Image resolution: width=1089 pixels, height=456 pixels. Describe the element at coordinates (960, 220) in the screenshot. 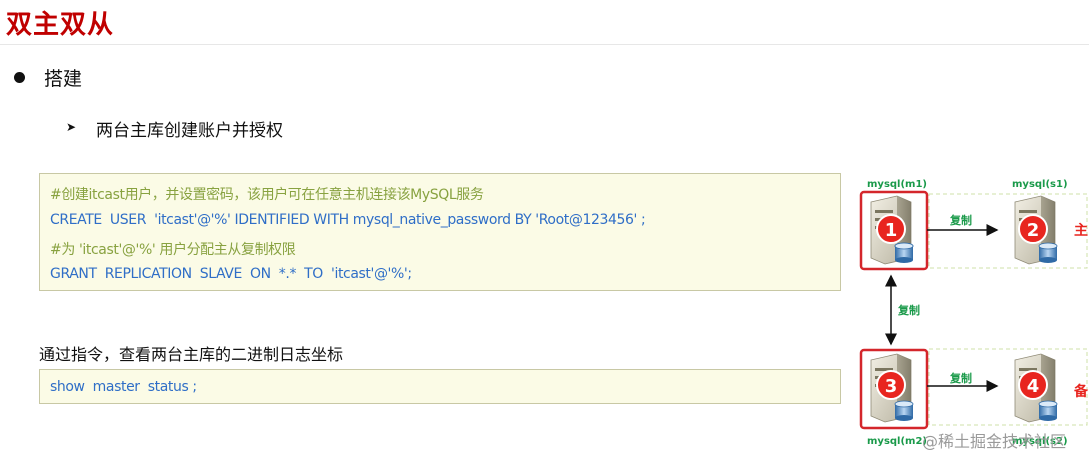

I see `edge-label-top: 复制` at that location.